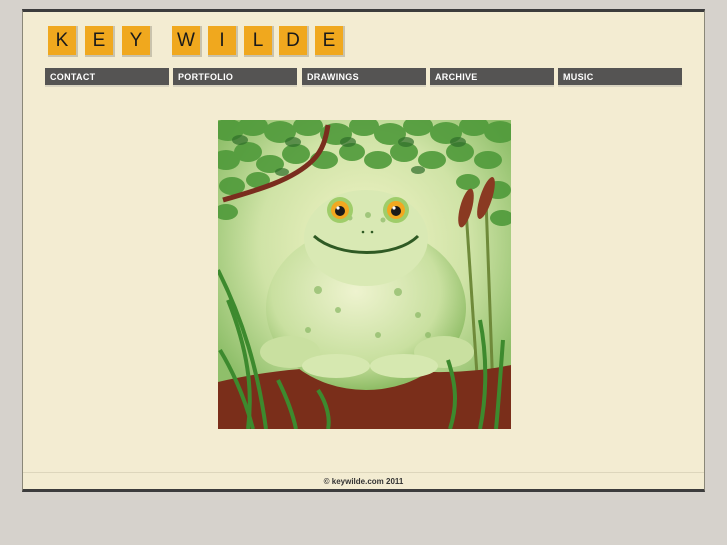 The image size is (727, 545). What do you see at coordinates (620, 77) in the screenshot?
I see `nav-item-music: MUSIC` at bounding box center [620, 77].